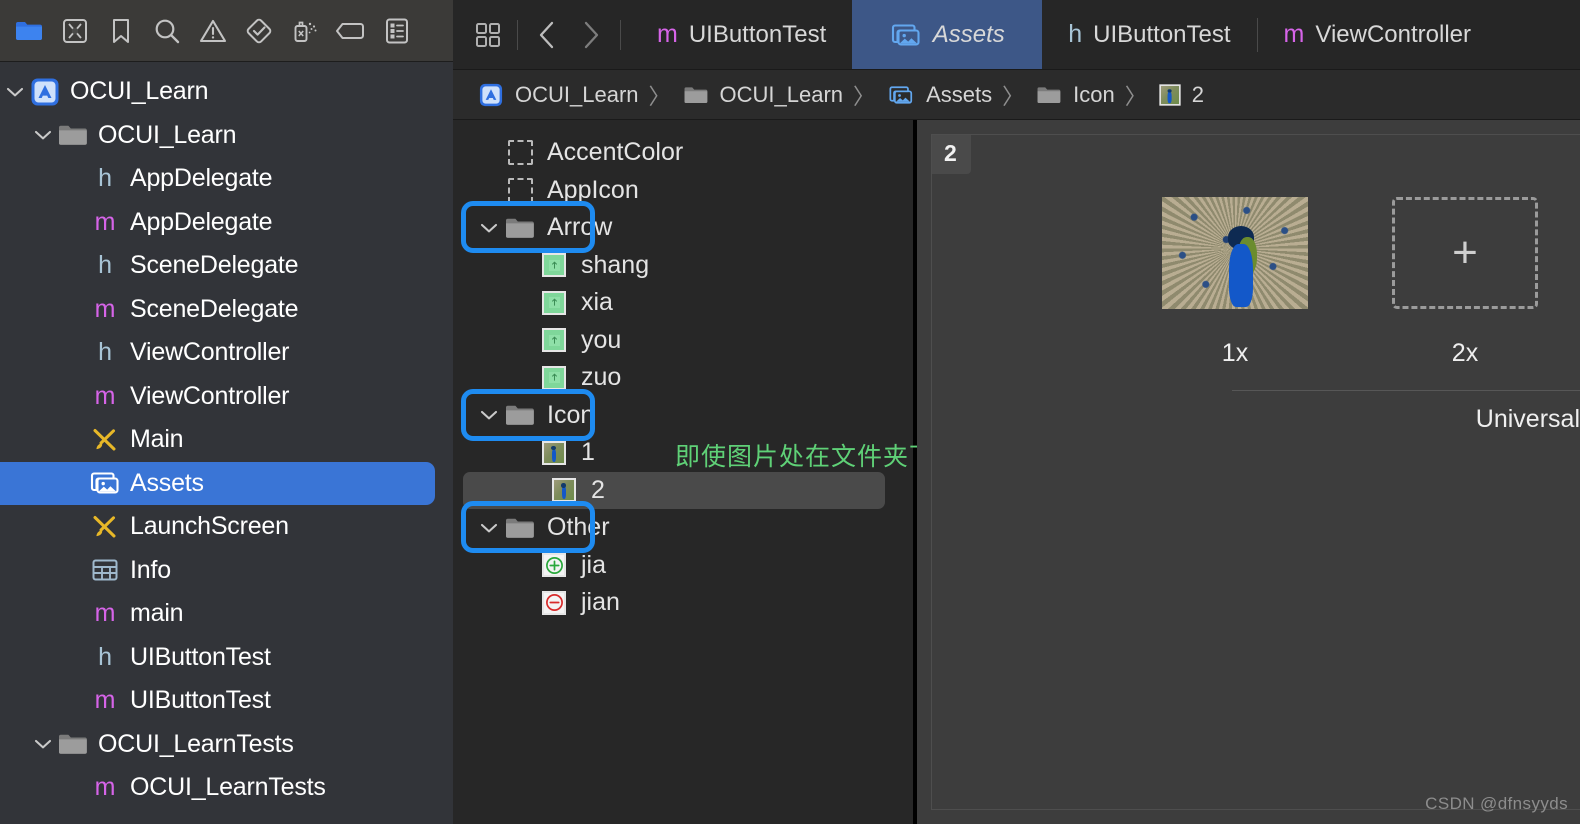 The height and width of the screenshot is (824, 1580). Describe the element at coordinates (1235, 353) in the screenshot. I see `slot-scale-label: 1x` at that location.